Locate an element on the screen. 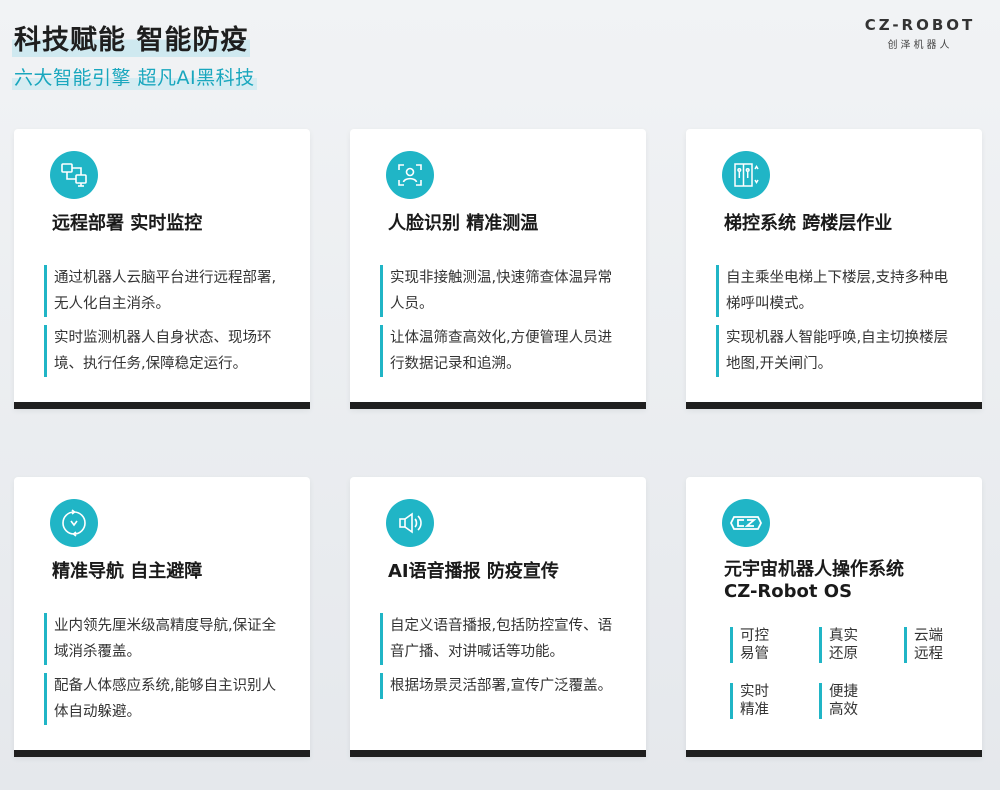 This screenshot has width=1000, height=790. card-description: 自定义语音播报,包括防控宣传、语音广播、对讲喊话等功能。 is located at coordinates (503, 639).